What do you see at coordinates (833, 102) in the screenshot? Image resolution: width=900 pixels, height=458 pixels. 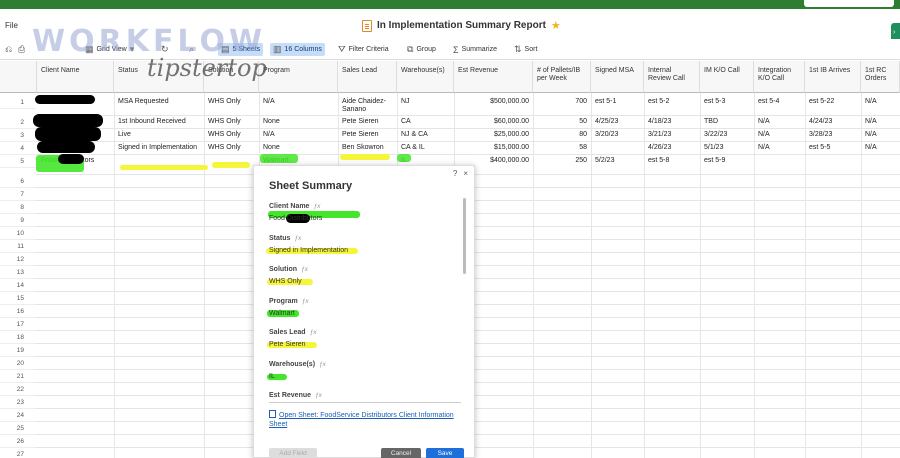 I see `cell-ib: est 5-22` at bounding box center [833, 102].